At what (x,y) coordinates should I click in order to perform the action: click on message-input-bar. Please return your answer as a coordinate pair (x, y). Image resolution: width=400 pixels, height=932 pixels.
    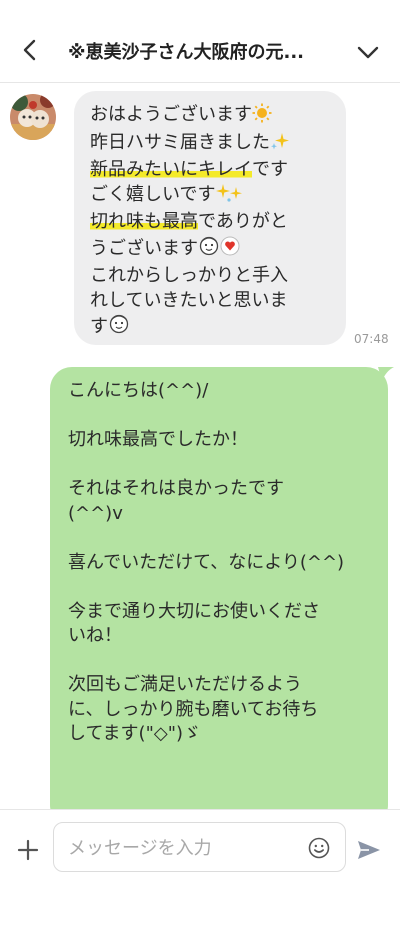
    Looking at the image, I should click on (200, 848).